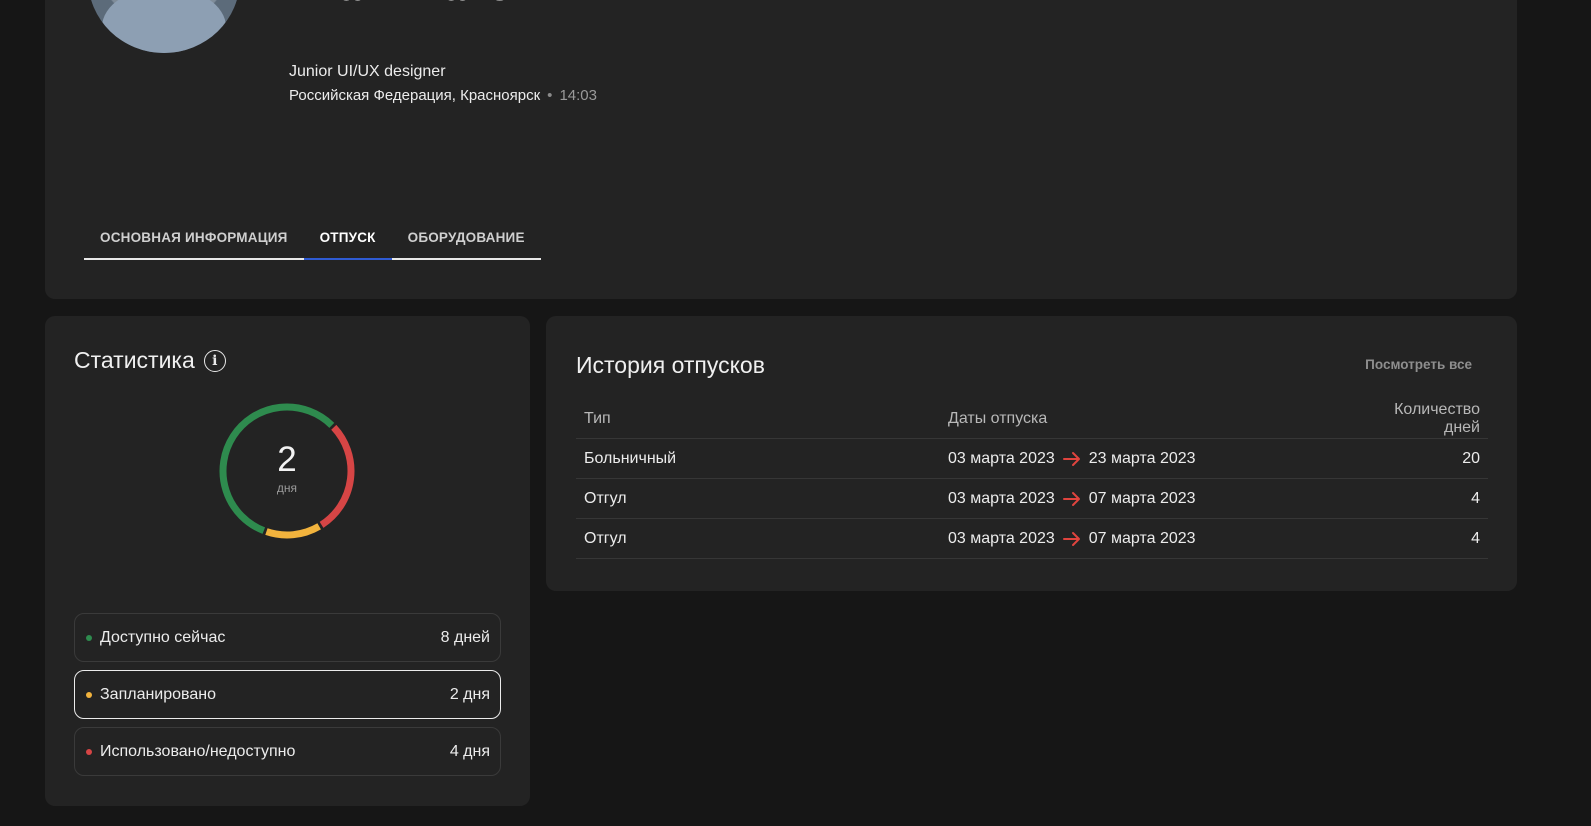 The height and width of the screenshot is (826, 1591). What do you see at coordinates (287, 488) in the screenshot?
I see `donut-unit: дня` at bounding box center [287, 488].